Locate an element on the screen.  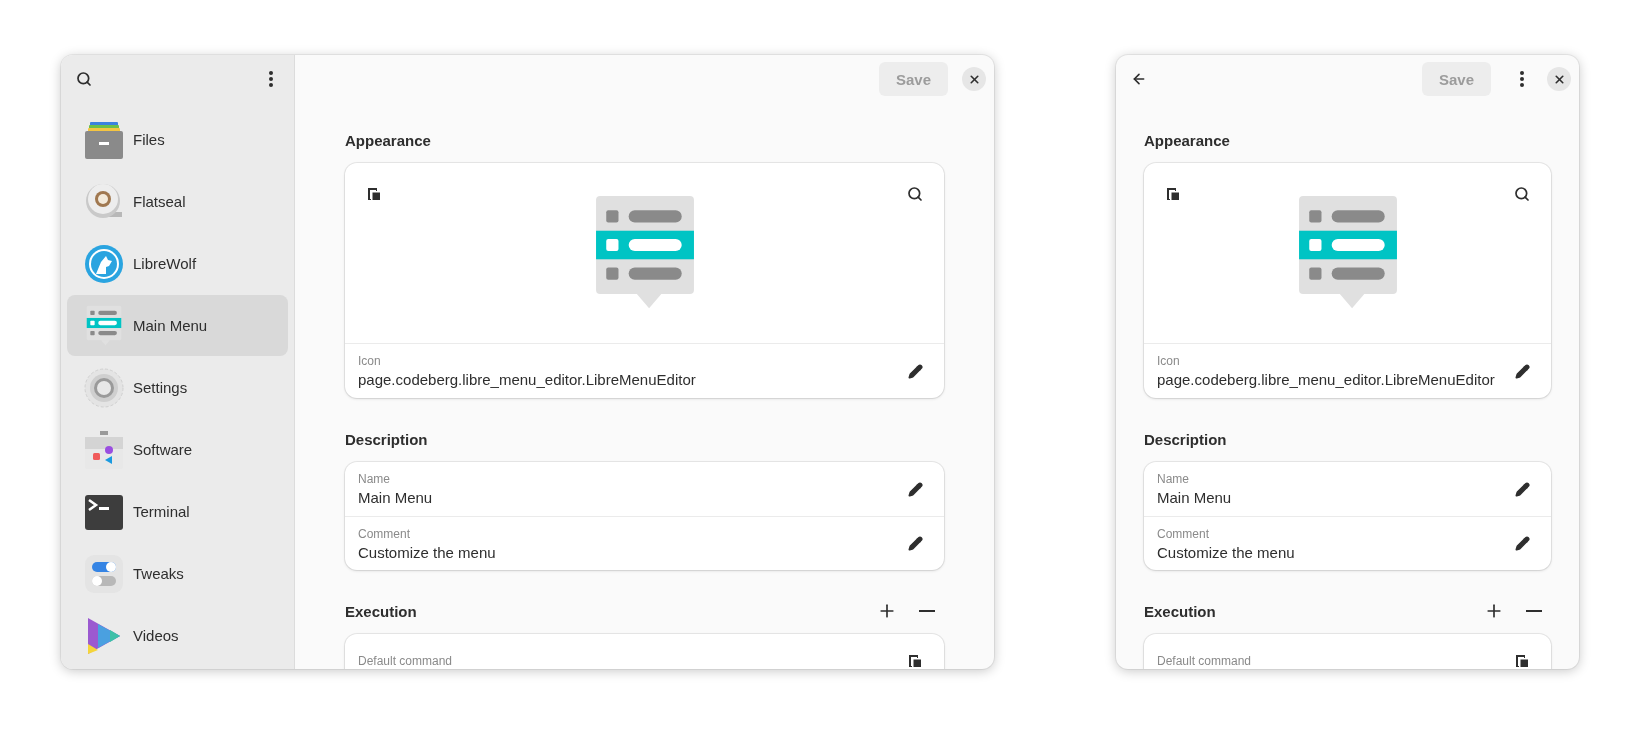
sidebar-item: Terminal is located at coordinates (177, 511).